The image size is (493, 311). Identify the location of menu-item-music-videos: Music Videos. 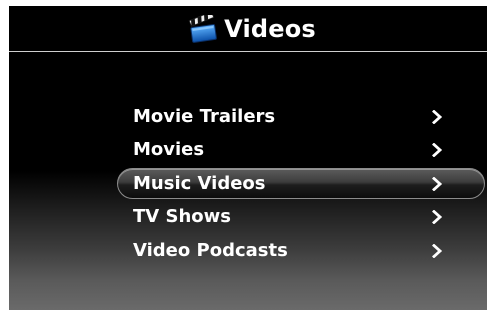
(248, 184).